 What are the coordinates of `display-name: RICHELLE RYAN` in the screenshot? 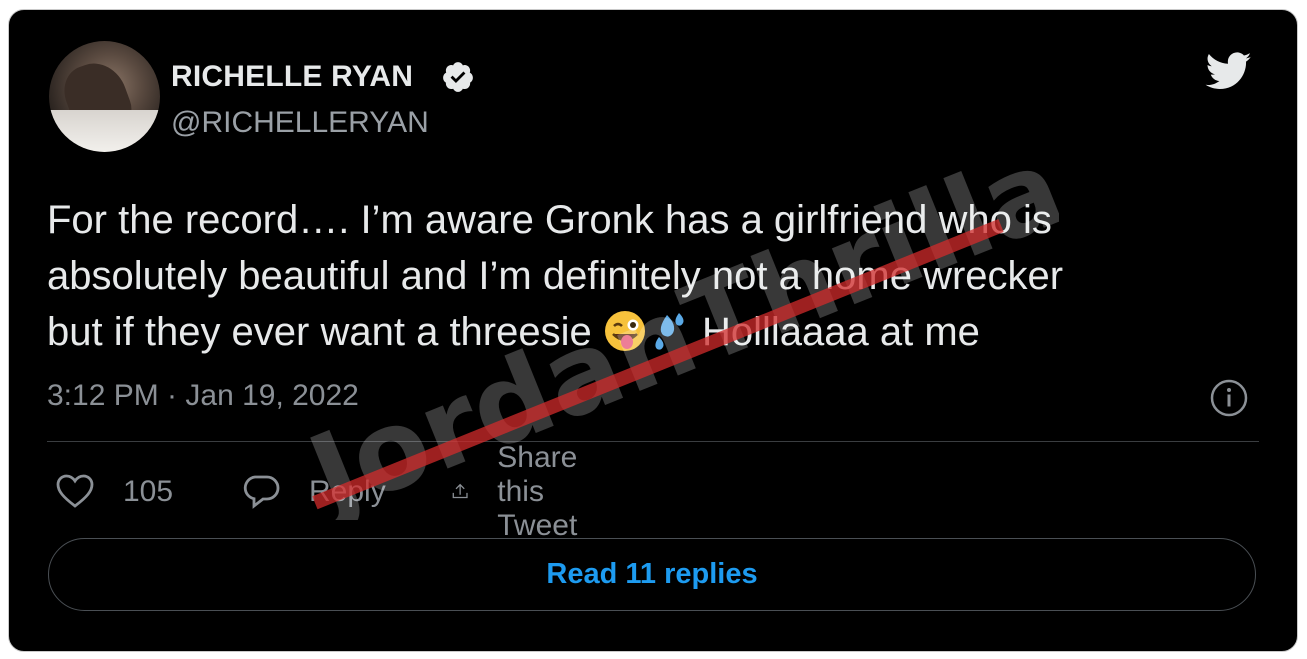 It's located at (292, 77).